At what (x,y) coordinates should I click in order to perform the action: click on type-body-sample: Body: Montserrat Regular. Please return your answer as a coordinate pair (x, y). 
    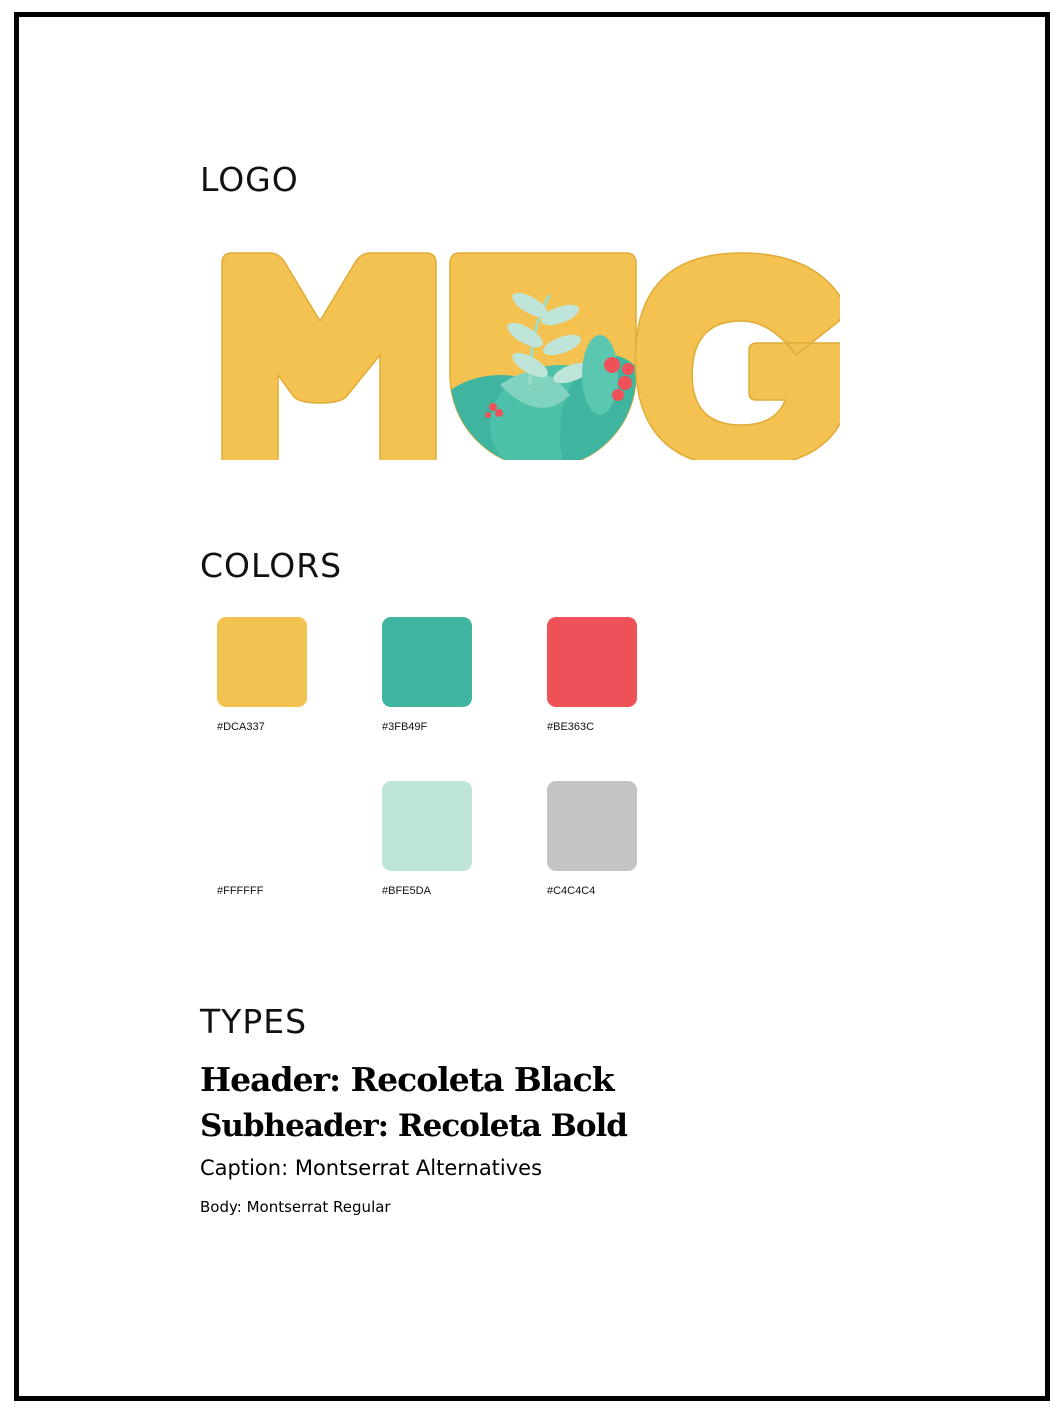
    Looking at the image, I should click on (295, 1207).